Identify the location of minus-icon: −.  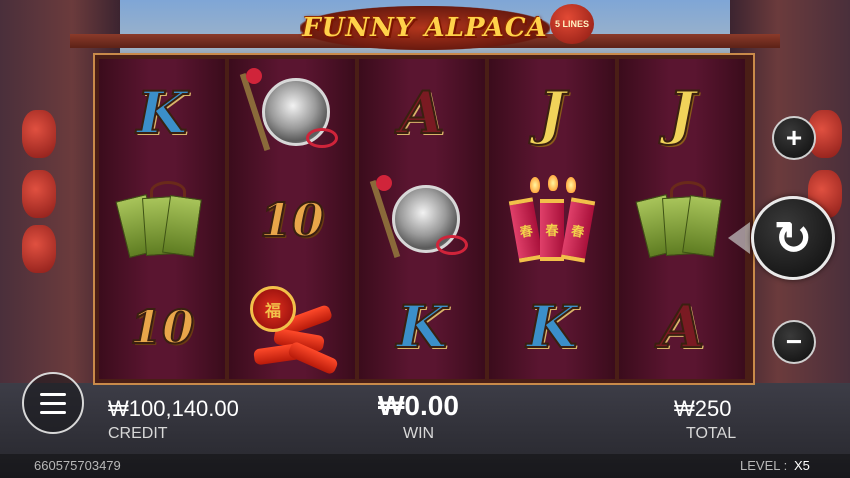
(794, 341).